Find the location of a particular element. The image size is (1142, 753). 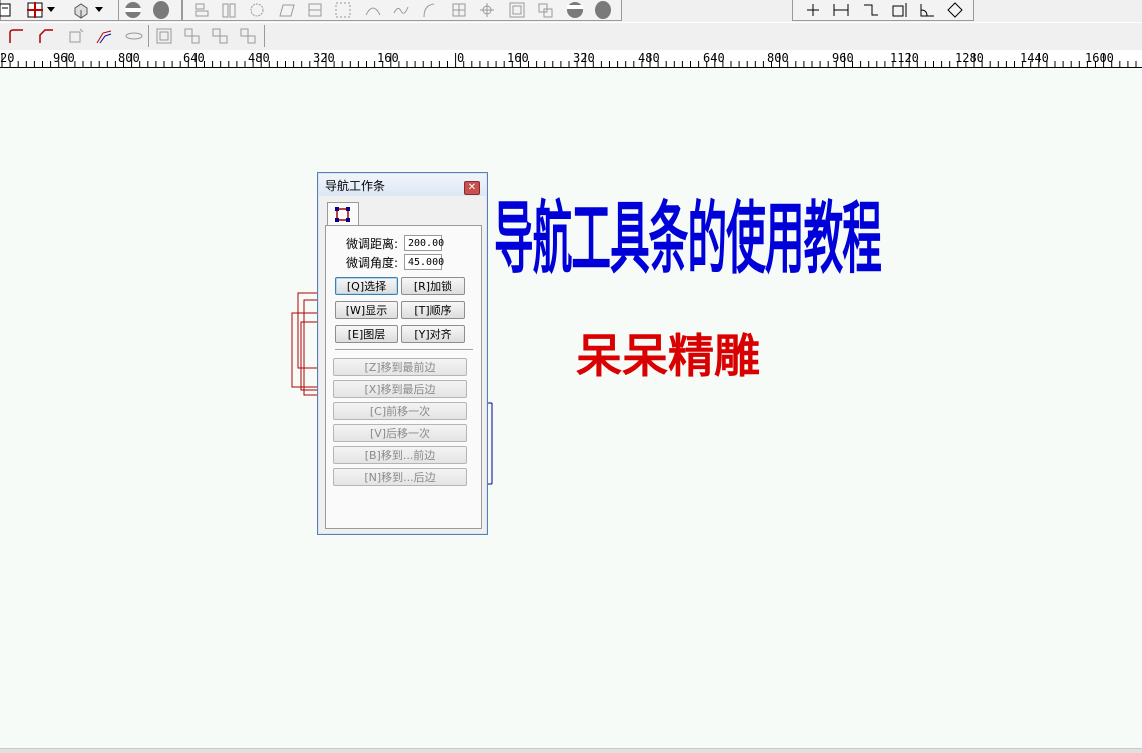

select-button: [Q]选择 is located at coordinates (366, 286).